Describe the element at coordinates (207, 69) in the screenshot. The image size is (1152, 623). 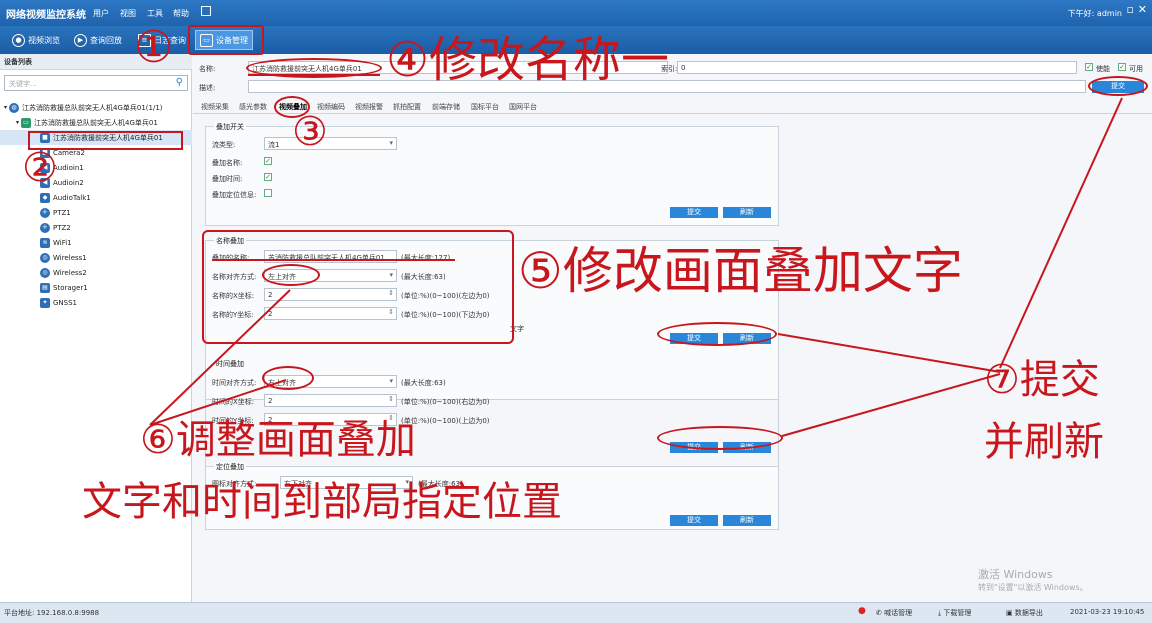
I see `name-label: 名称:` at that location.